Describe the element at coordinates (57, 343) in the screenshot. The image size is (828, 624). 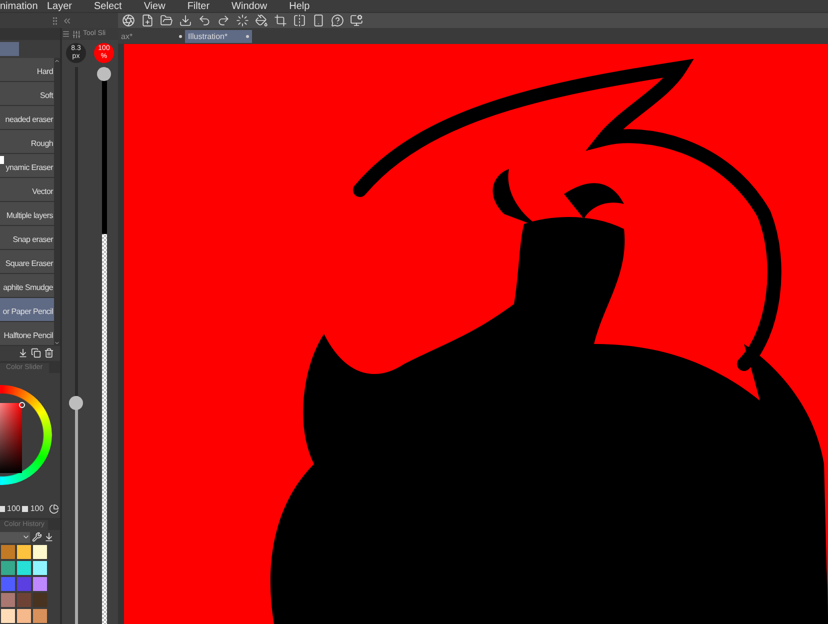
I see `scroll-down-icon` at that location.